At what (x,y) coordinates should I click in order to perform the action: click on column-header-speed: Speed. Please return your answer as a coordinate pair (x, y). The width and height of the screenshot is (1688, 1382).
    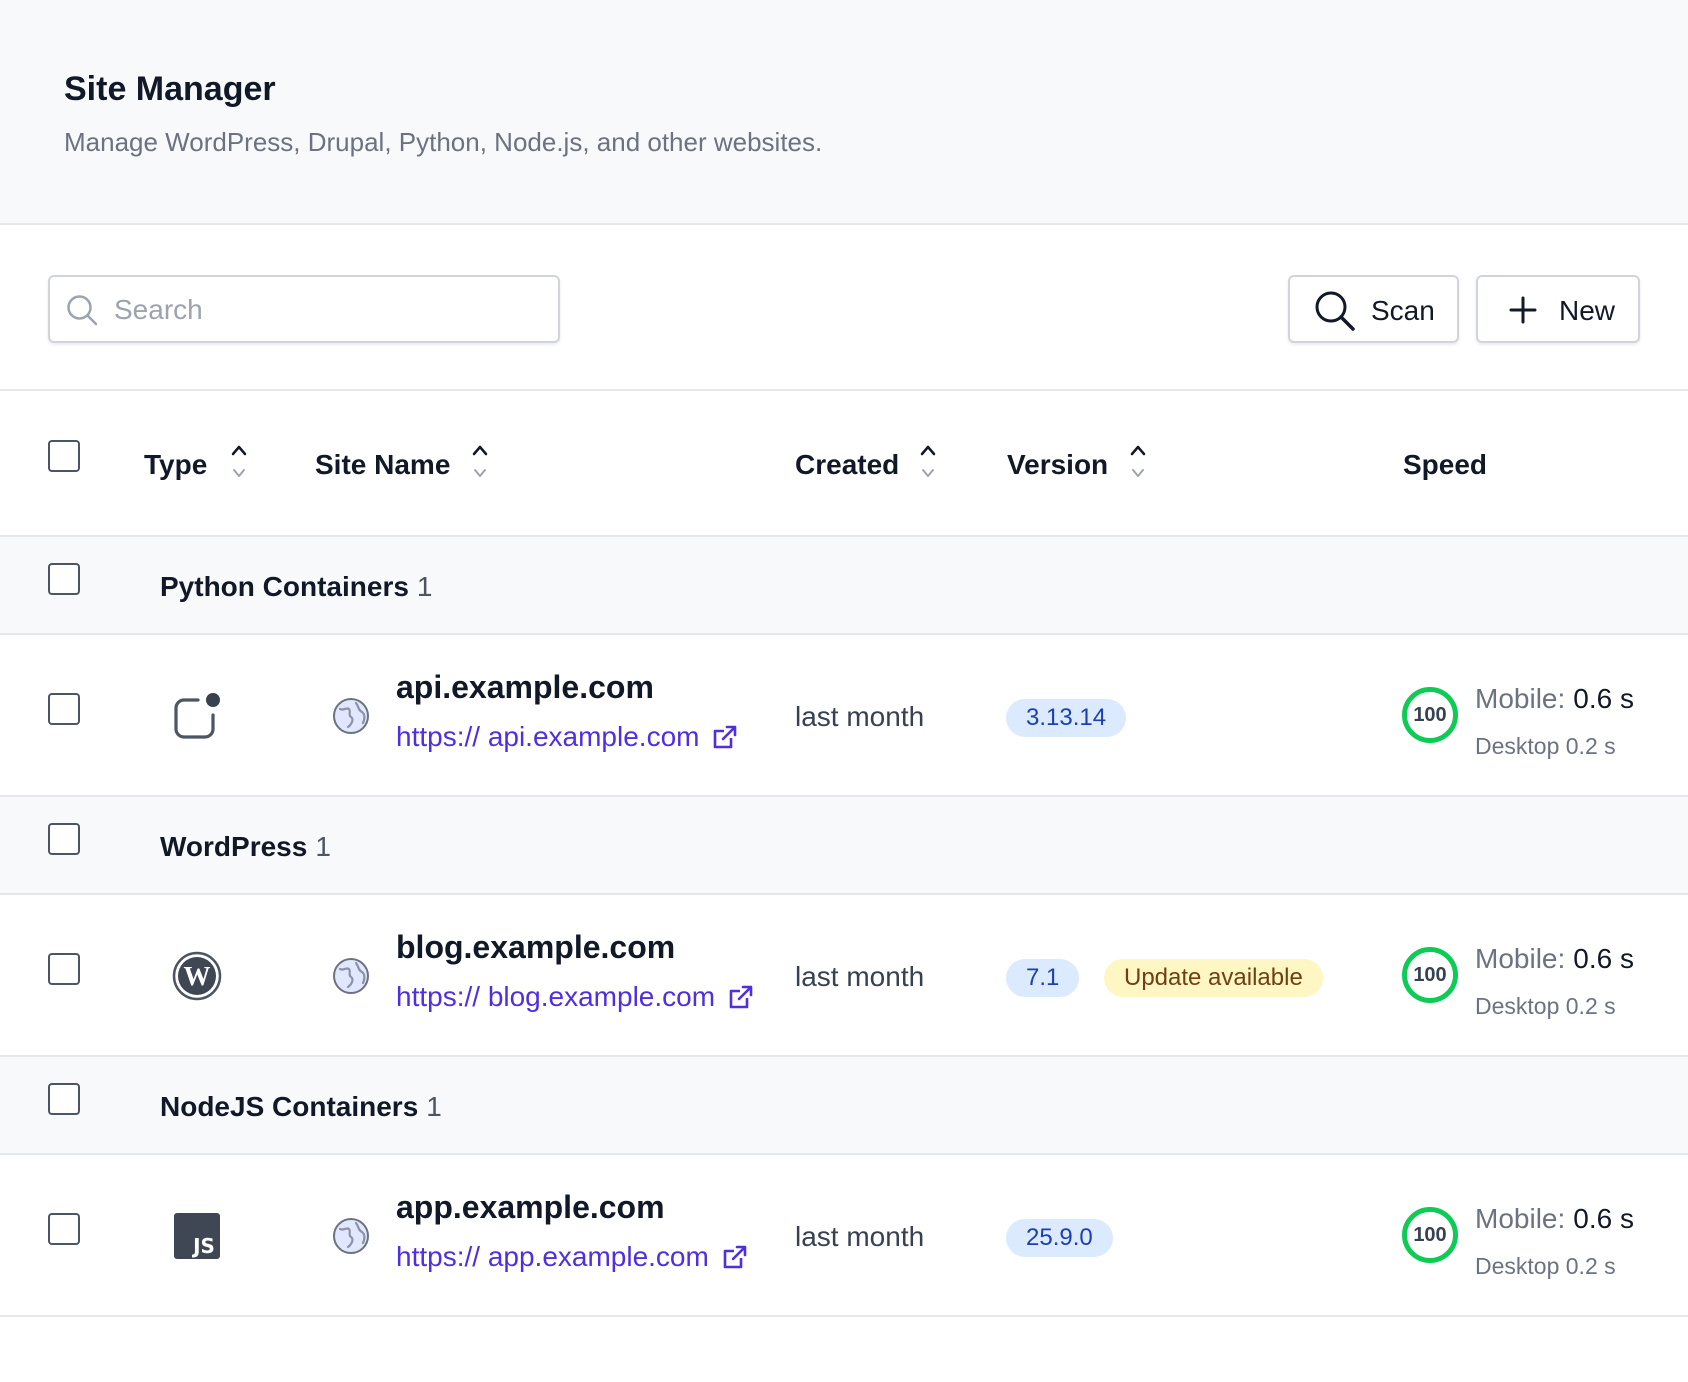
    Looking at the image, I should click on (1445, 464).